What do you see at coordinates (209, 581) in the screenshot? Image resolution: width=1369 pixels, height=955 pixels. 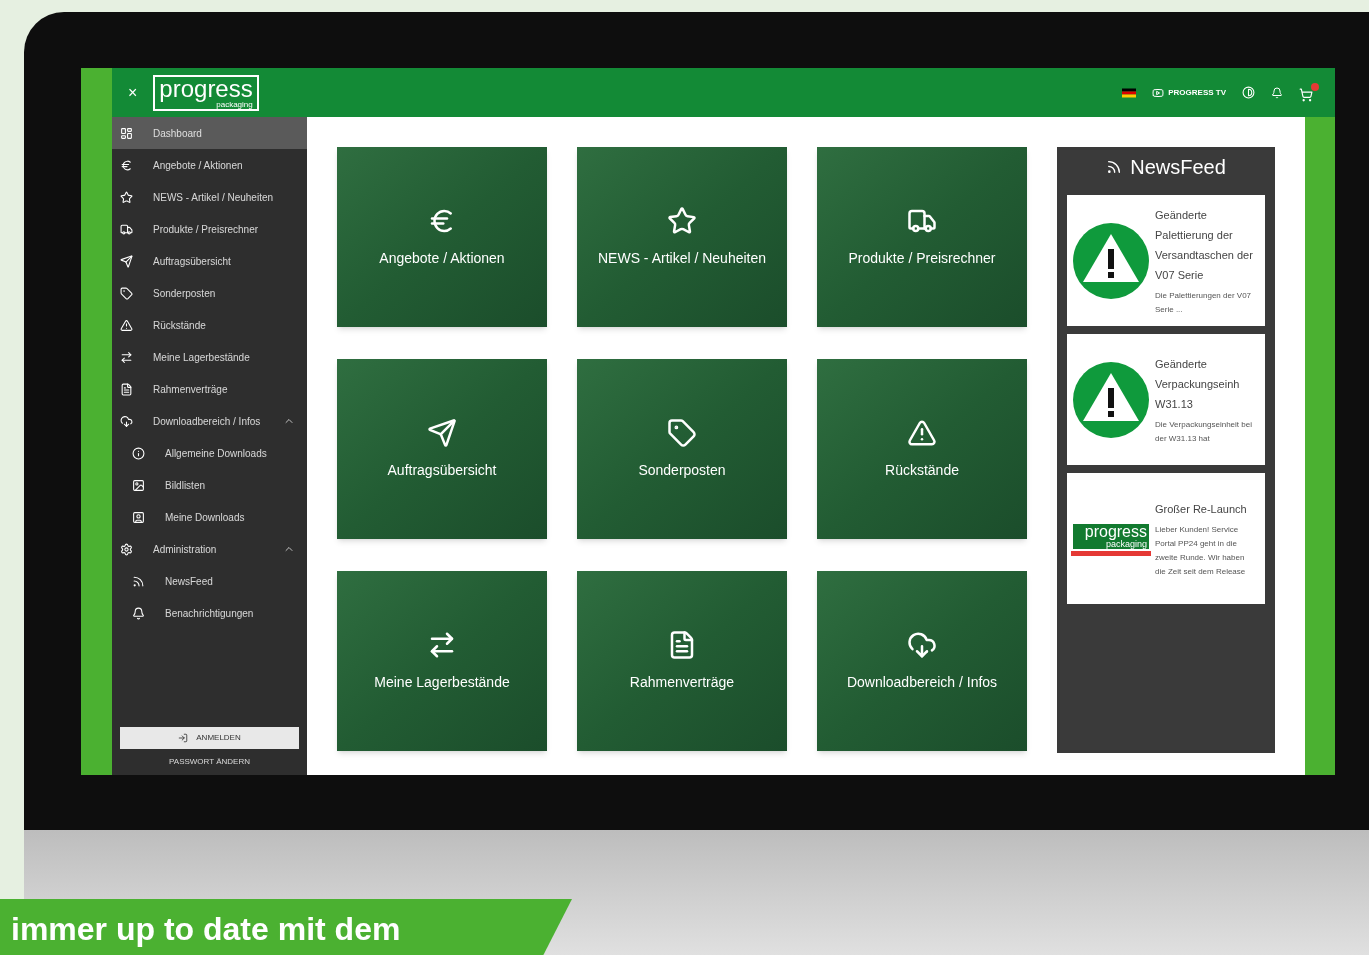 I see `sidebar-item: NewsFeed` at bounding box center [209, 581].